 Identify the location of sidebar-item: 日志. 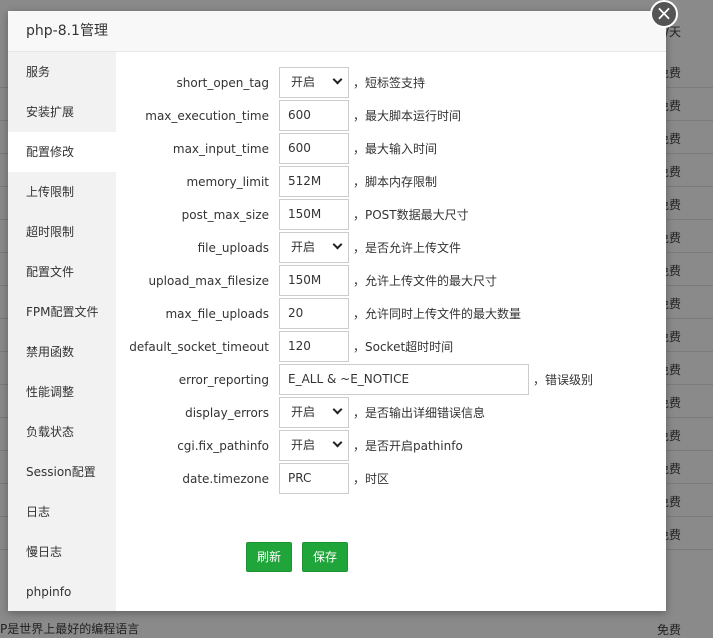
(62, 512).